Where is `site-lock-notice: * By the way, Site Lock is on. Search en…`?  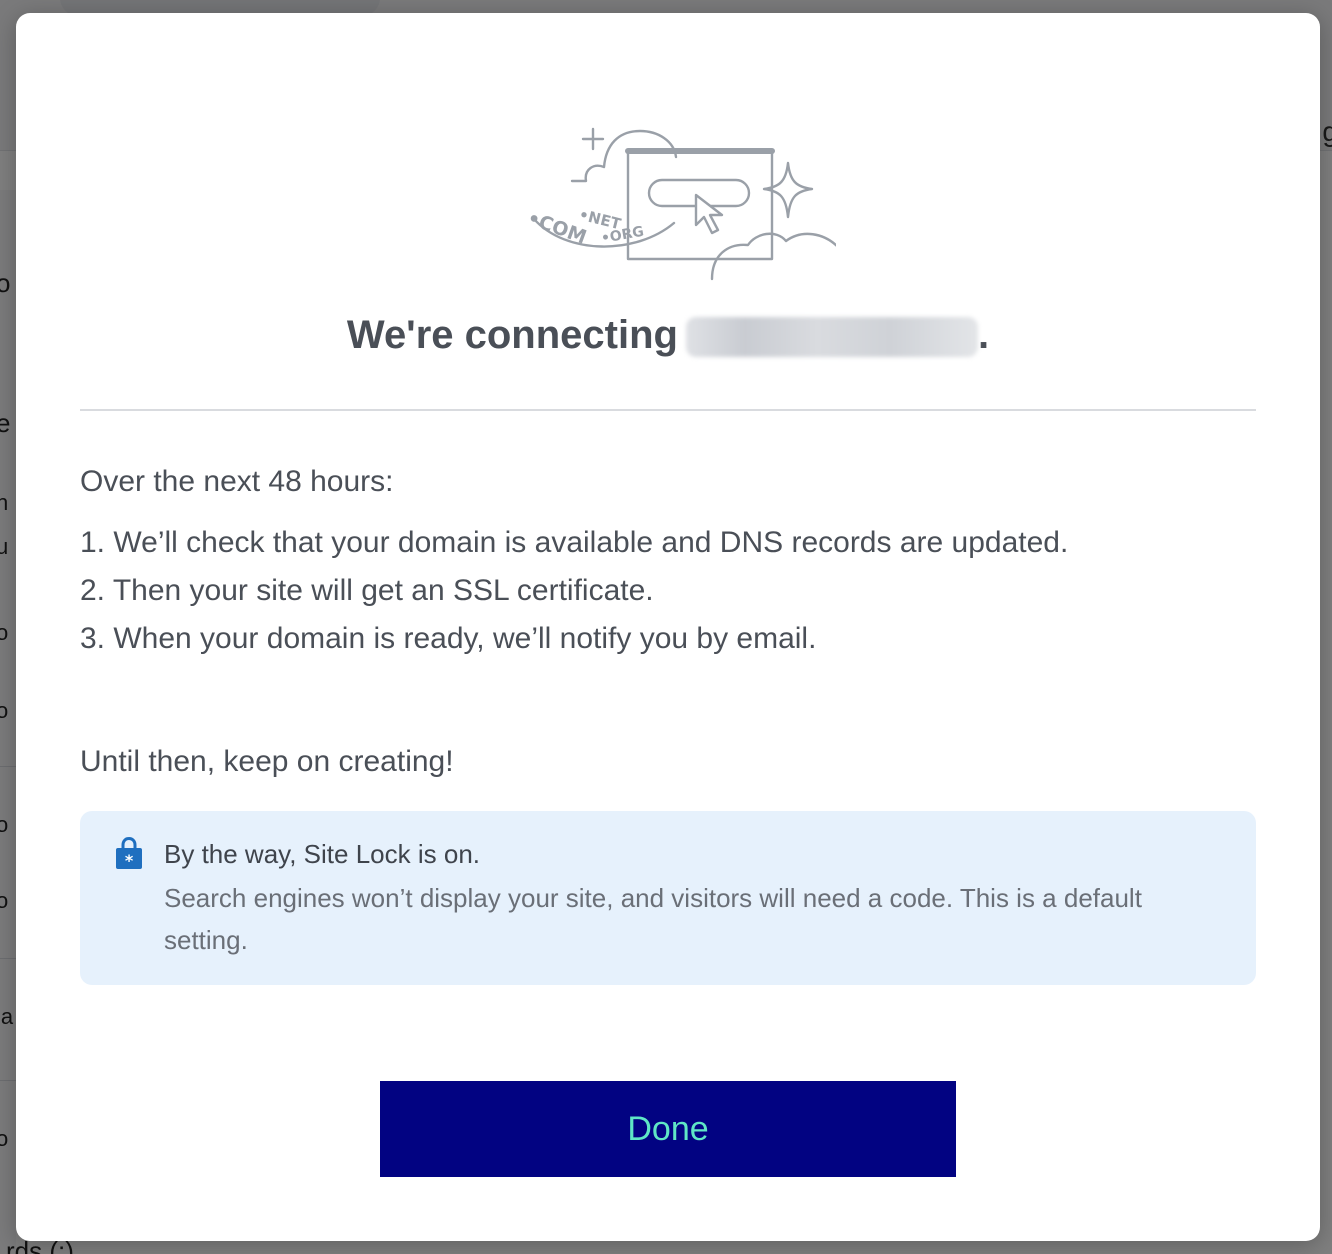 site-lock-notice: * By the way, Site Lock is on. Search en… is located at coordinates (668, 898).